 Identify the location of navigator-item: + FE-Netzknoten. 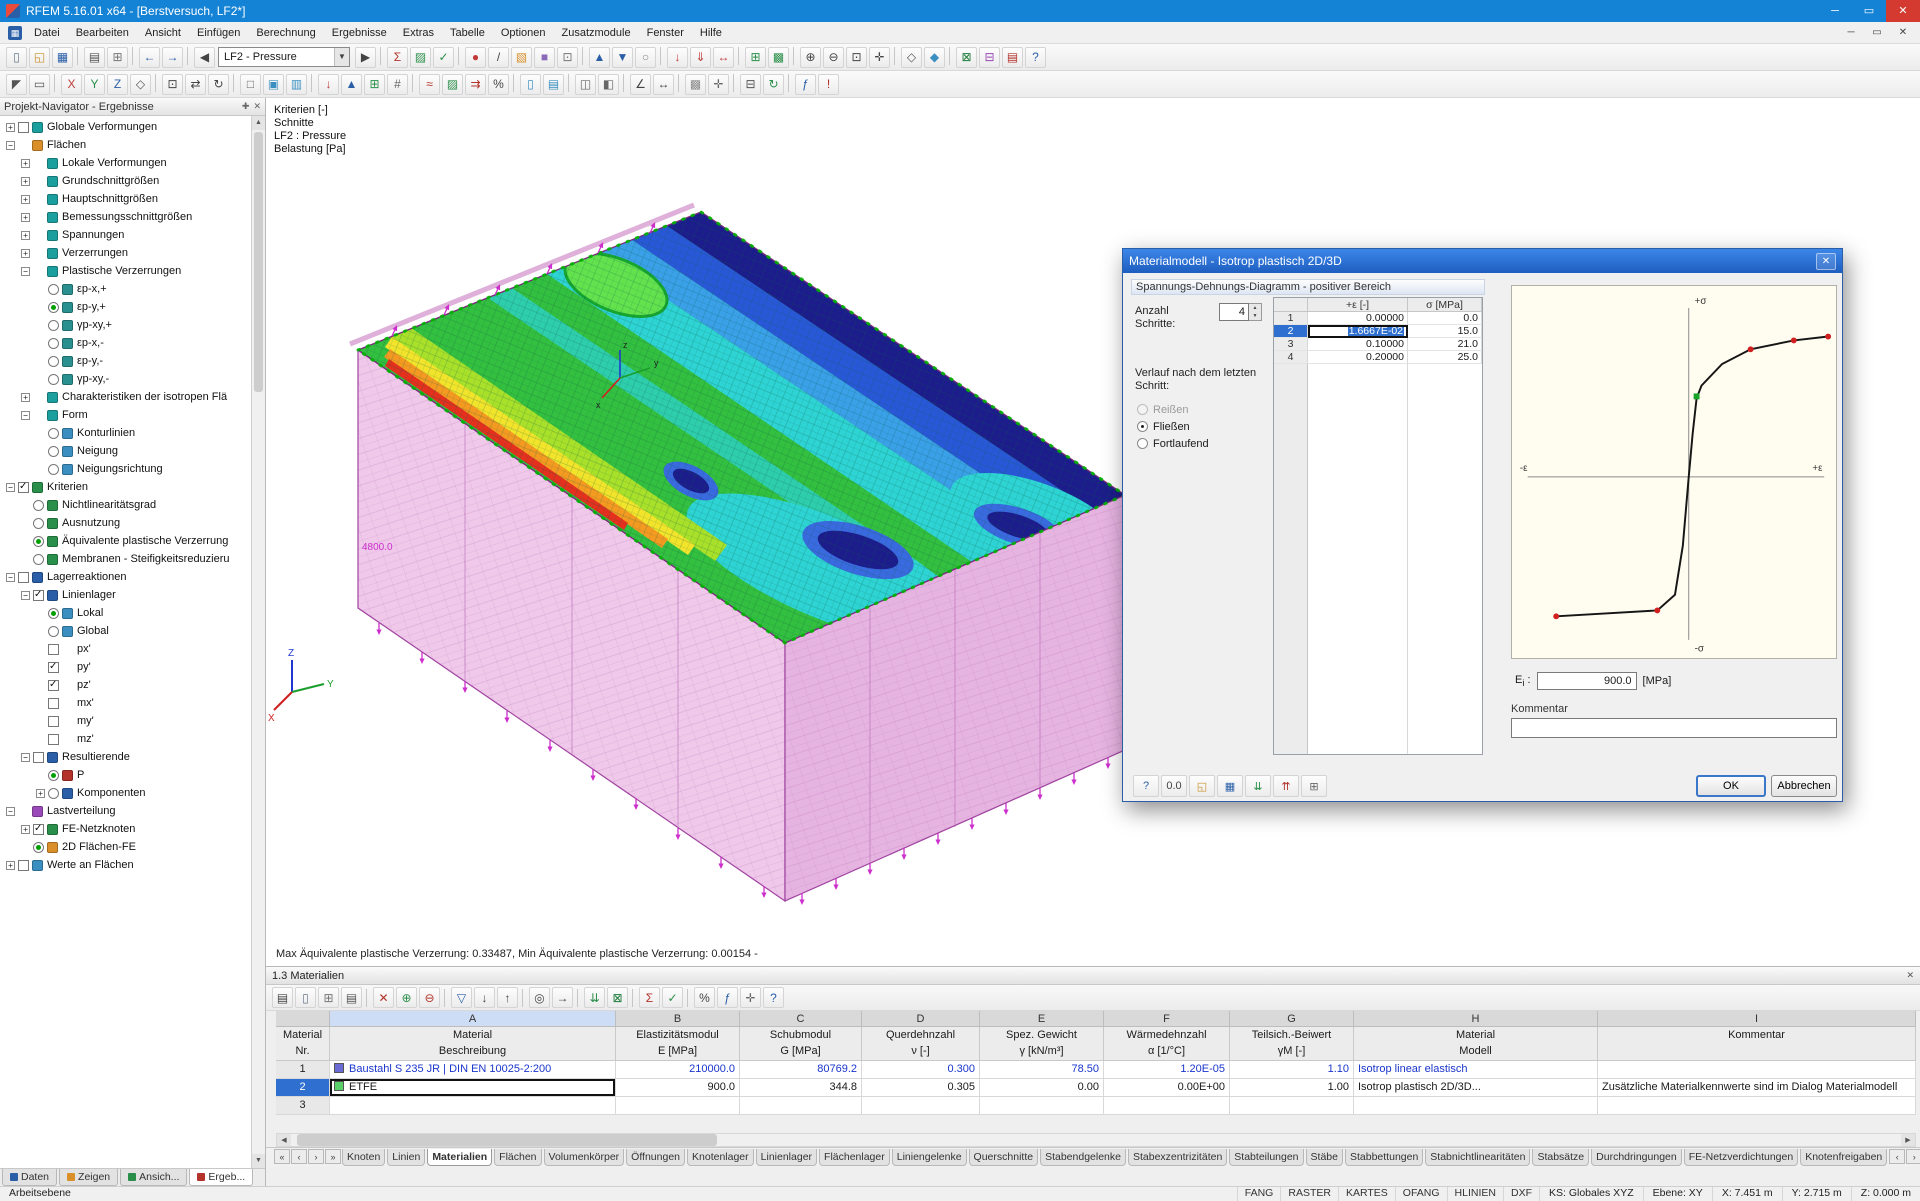
(125, 829).